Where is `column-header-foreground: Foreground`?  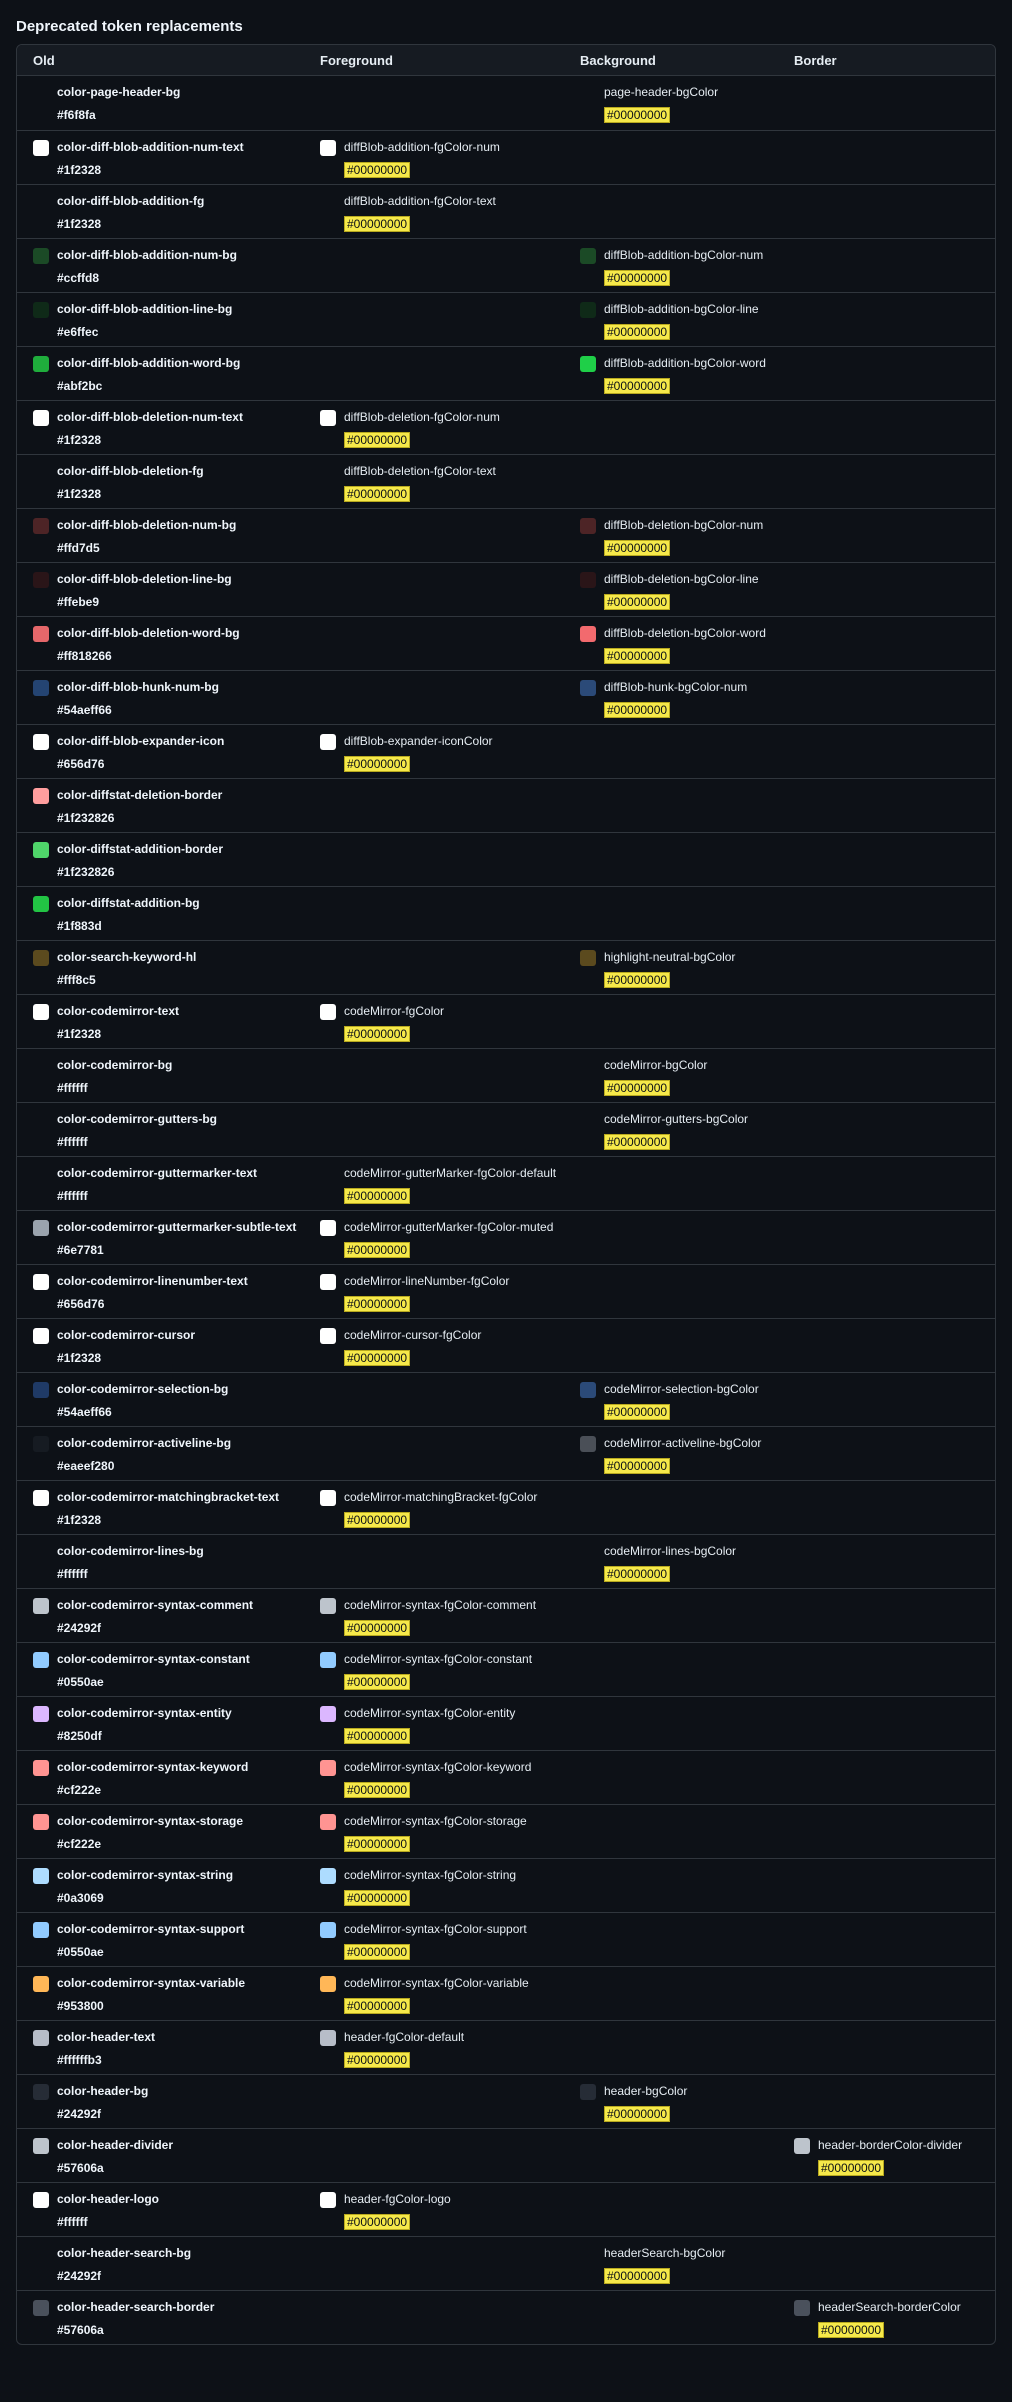 column-header-foreground: Foreground is located at coordinates (356, 60).